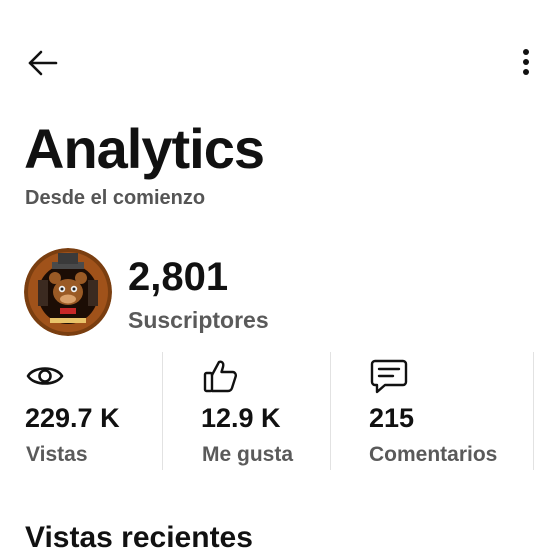 This screenshot has height=560, width=560. I want to click on channel-avatar-icon, so click(68, 292).